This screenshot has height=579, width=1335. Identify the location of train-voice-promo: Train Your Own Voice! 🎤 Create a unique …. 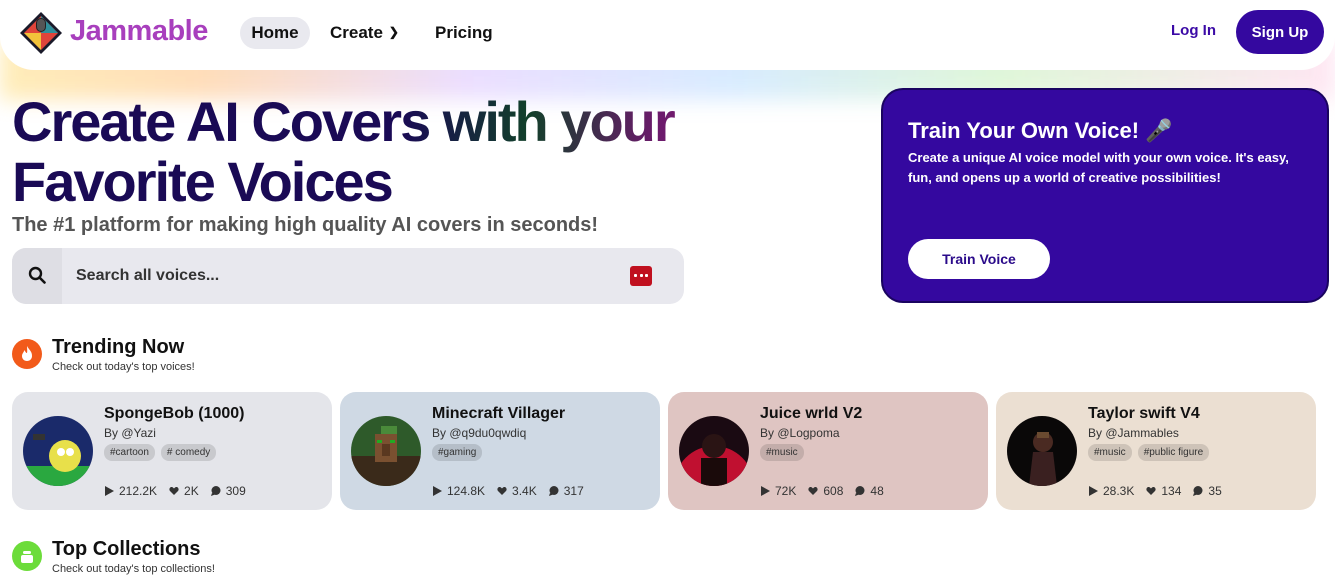
(1105, 195).